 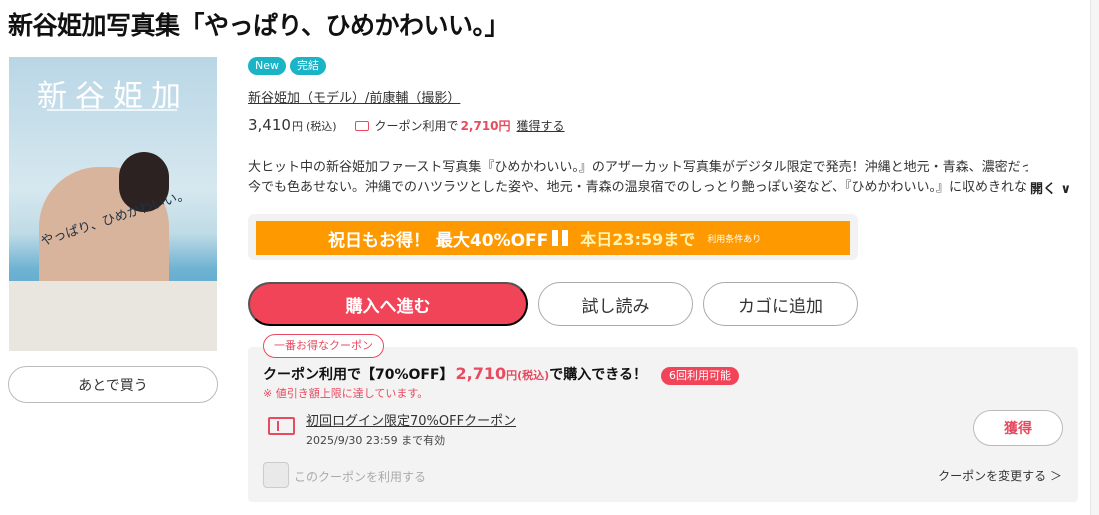 I want to click on price-row: 3,410 円 (税込) クーポン利用で 2,710円 獲得する, so click(x=406, y=125).